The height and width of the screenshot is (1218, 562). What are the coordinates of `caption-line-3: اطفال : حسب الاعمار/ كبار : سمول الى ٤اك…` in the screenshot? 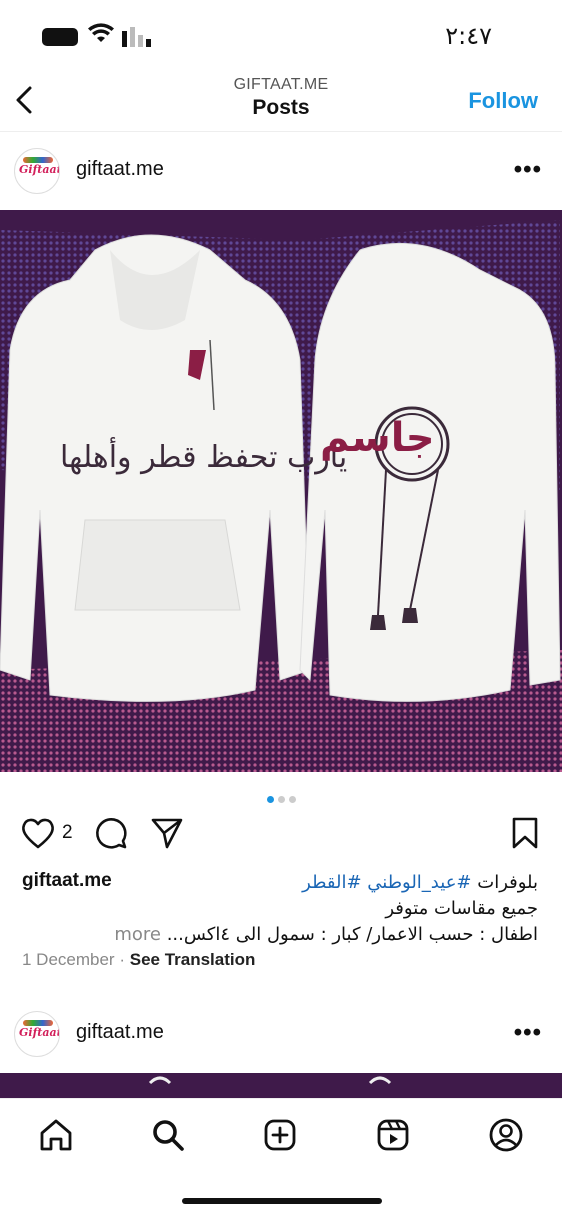 It's located at (278, 935).